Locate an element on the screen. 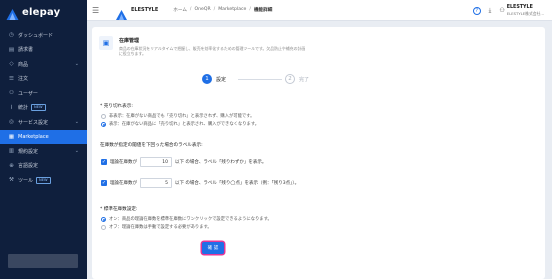 The width and height of the screenshot is (552, 279). option-label: オフ：理論在庫数は手動で設定する必要があります。 is located at coordinates (160, 227).